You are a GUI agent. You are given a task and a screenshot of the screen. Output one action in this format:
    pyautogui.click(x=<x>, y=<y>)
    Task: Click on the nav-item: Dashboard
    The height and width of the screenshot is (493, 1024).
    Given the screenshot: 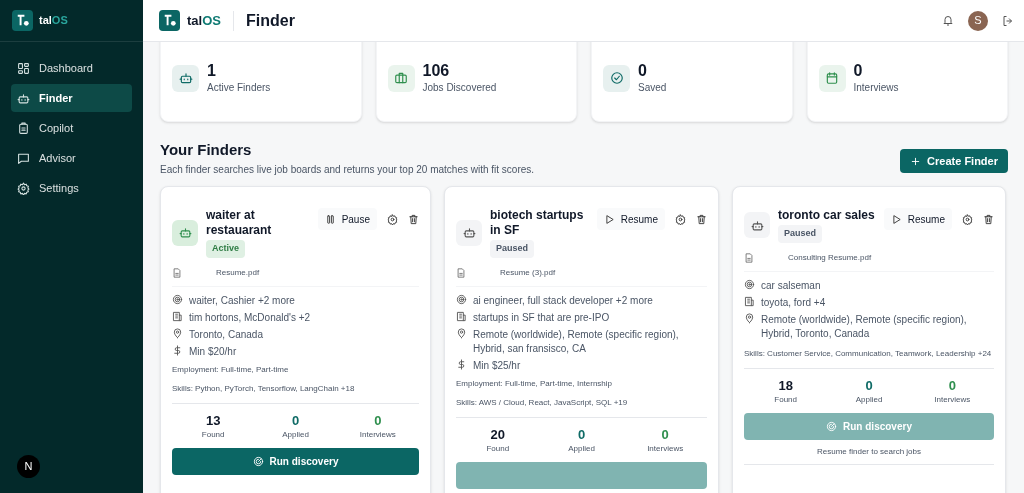 What is the action you would take?
    pyautogui.click(x=71, y=68)
    